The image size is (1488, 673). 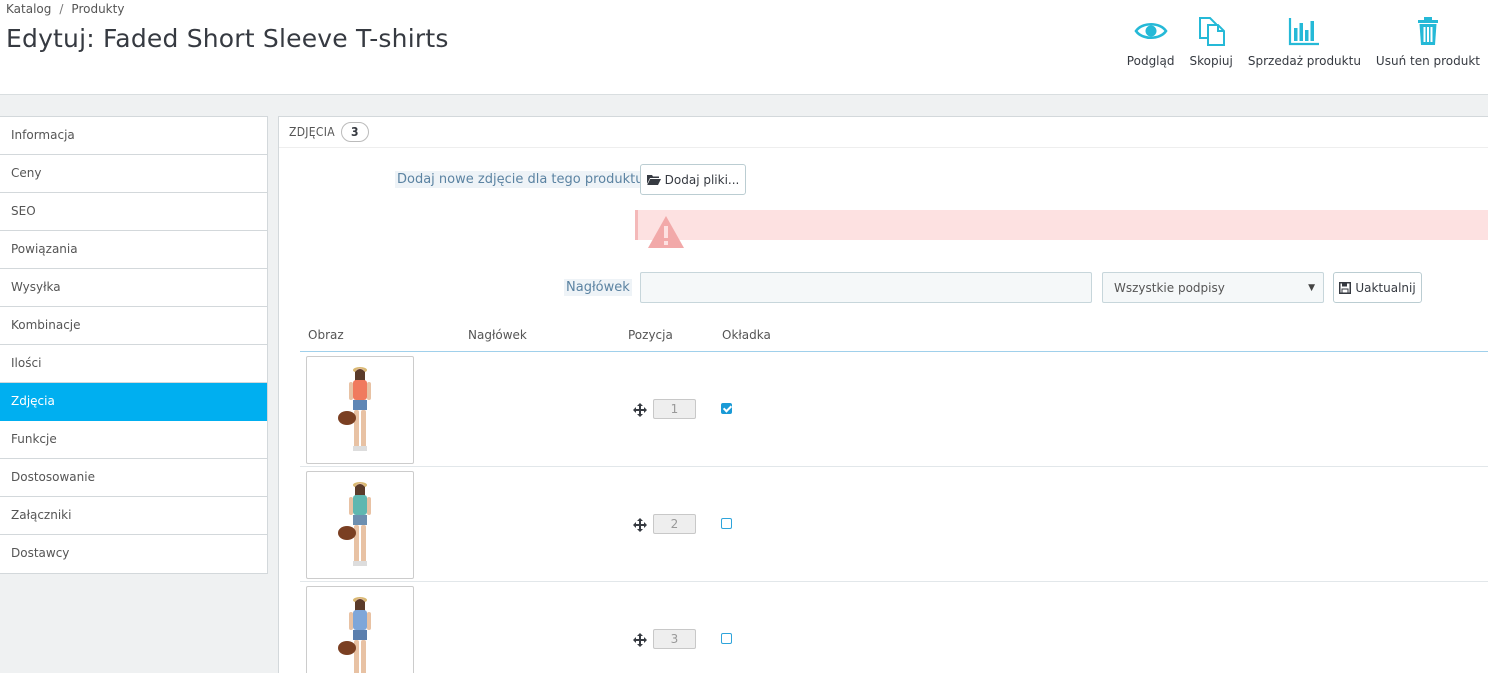 What do you see at coordinates (133, 212) in the screenshot?
I see `sidebar-item-seo: SEO` at bounding box center [133, 212].